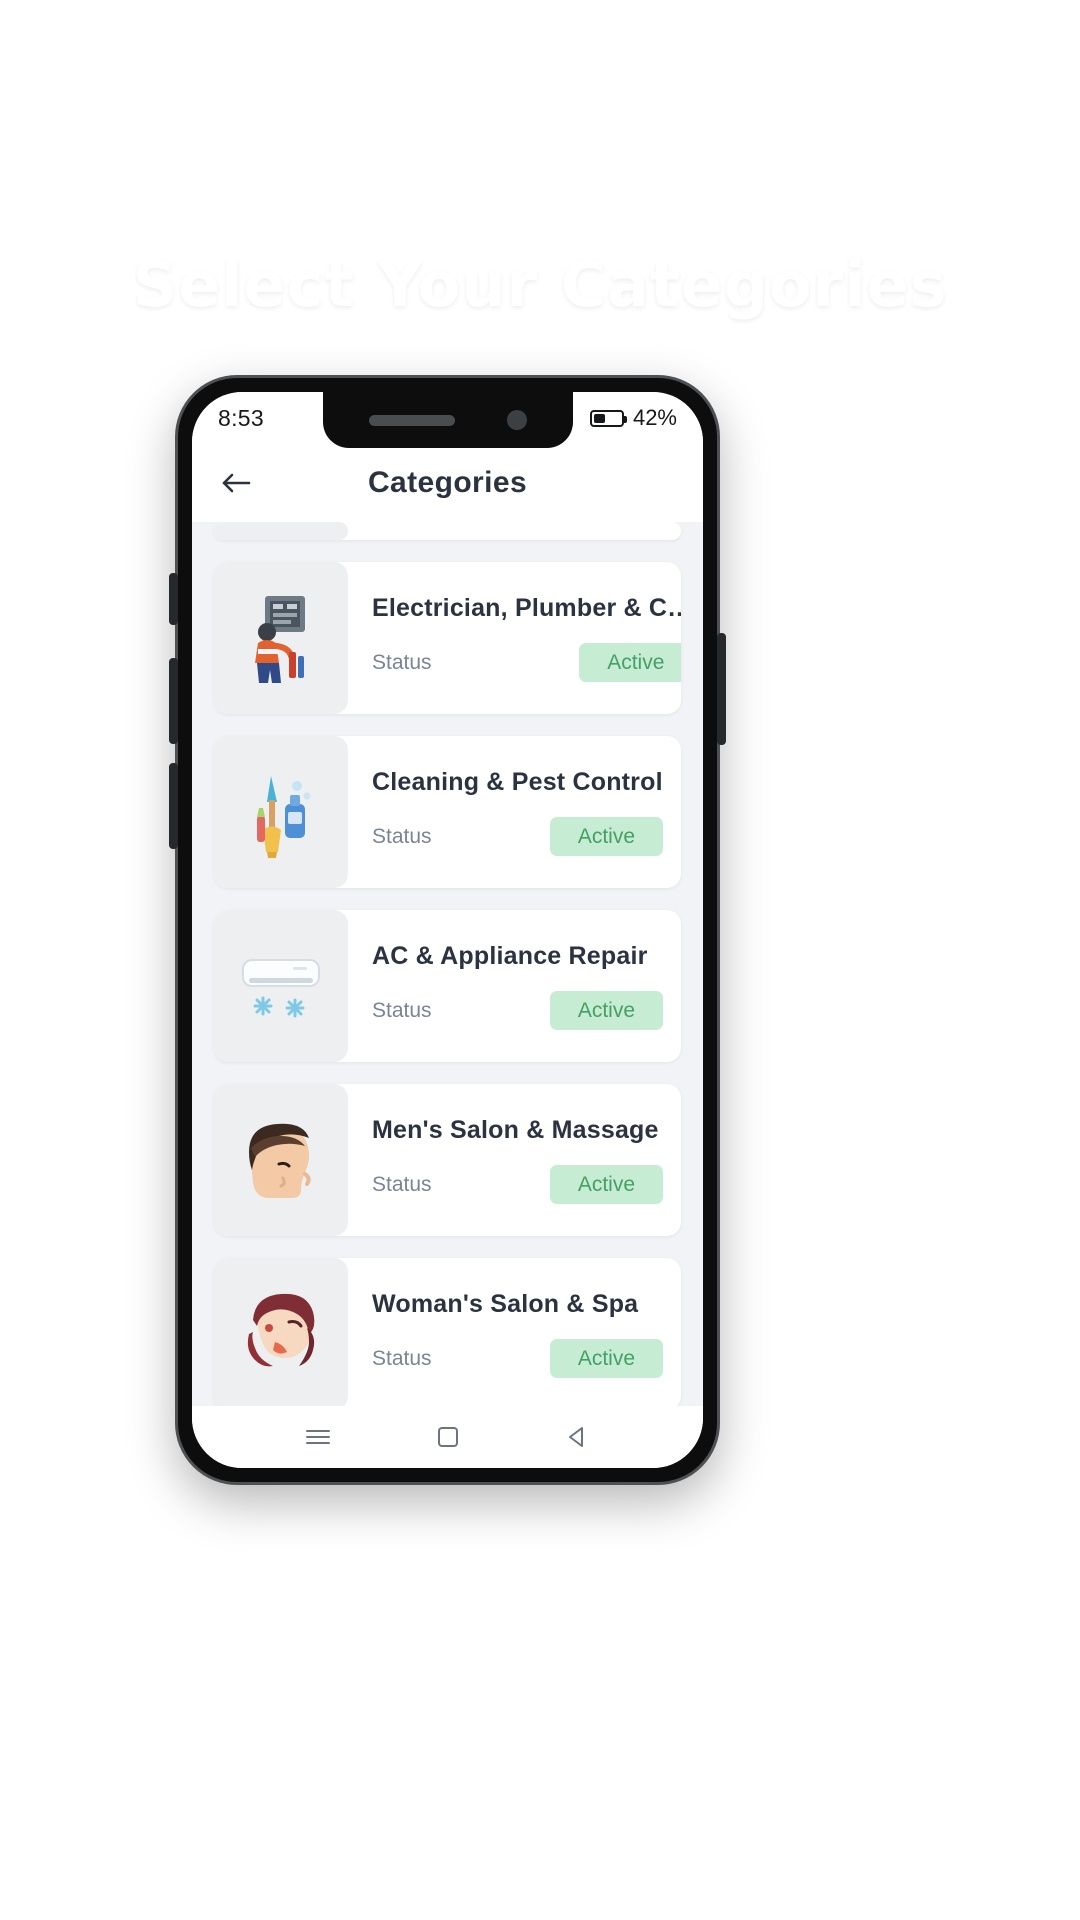 This screenshot has height=1920, width=1080. I want to click on phone-notch, so click(447, 420).